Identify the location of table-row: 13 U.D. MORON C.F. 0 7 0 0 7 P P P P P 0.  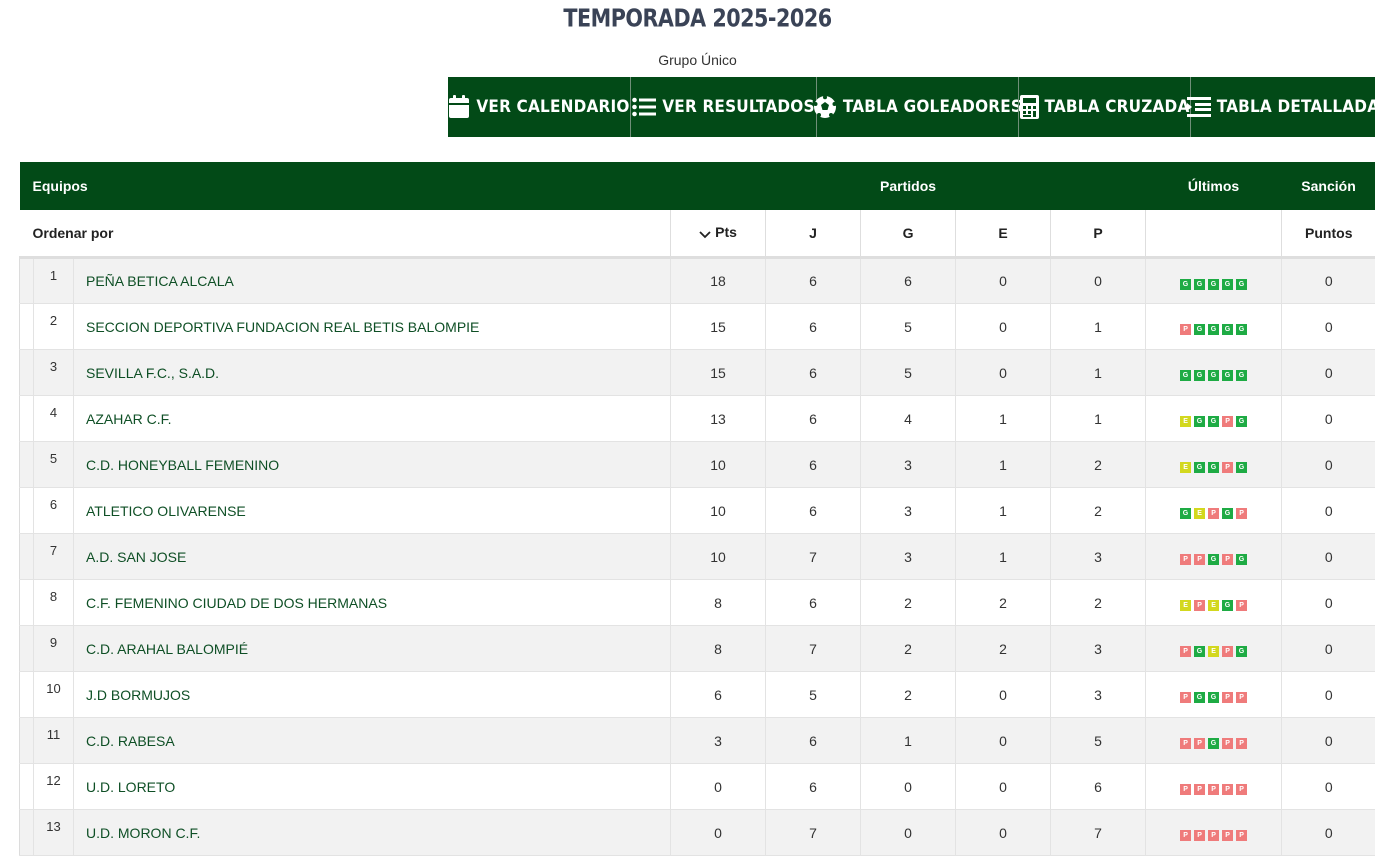
(697, 832).